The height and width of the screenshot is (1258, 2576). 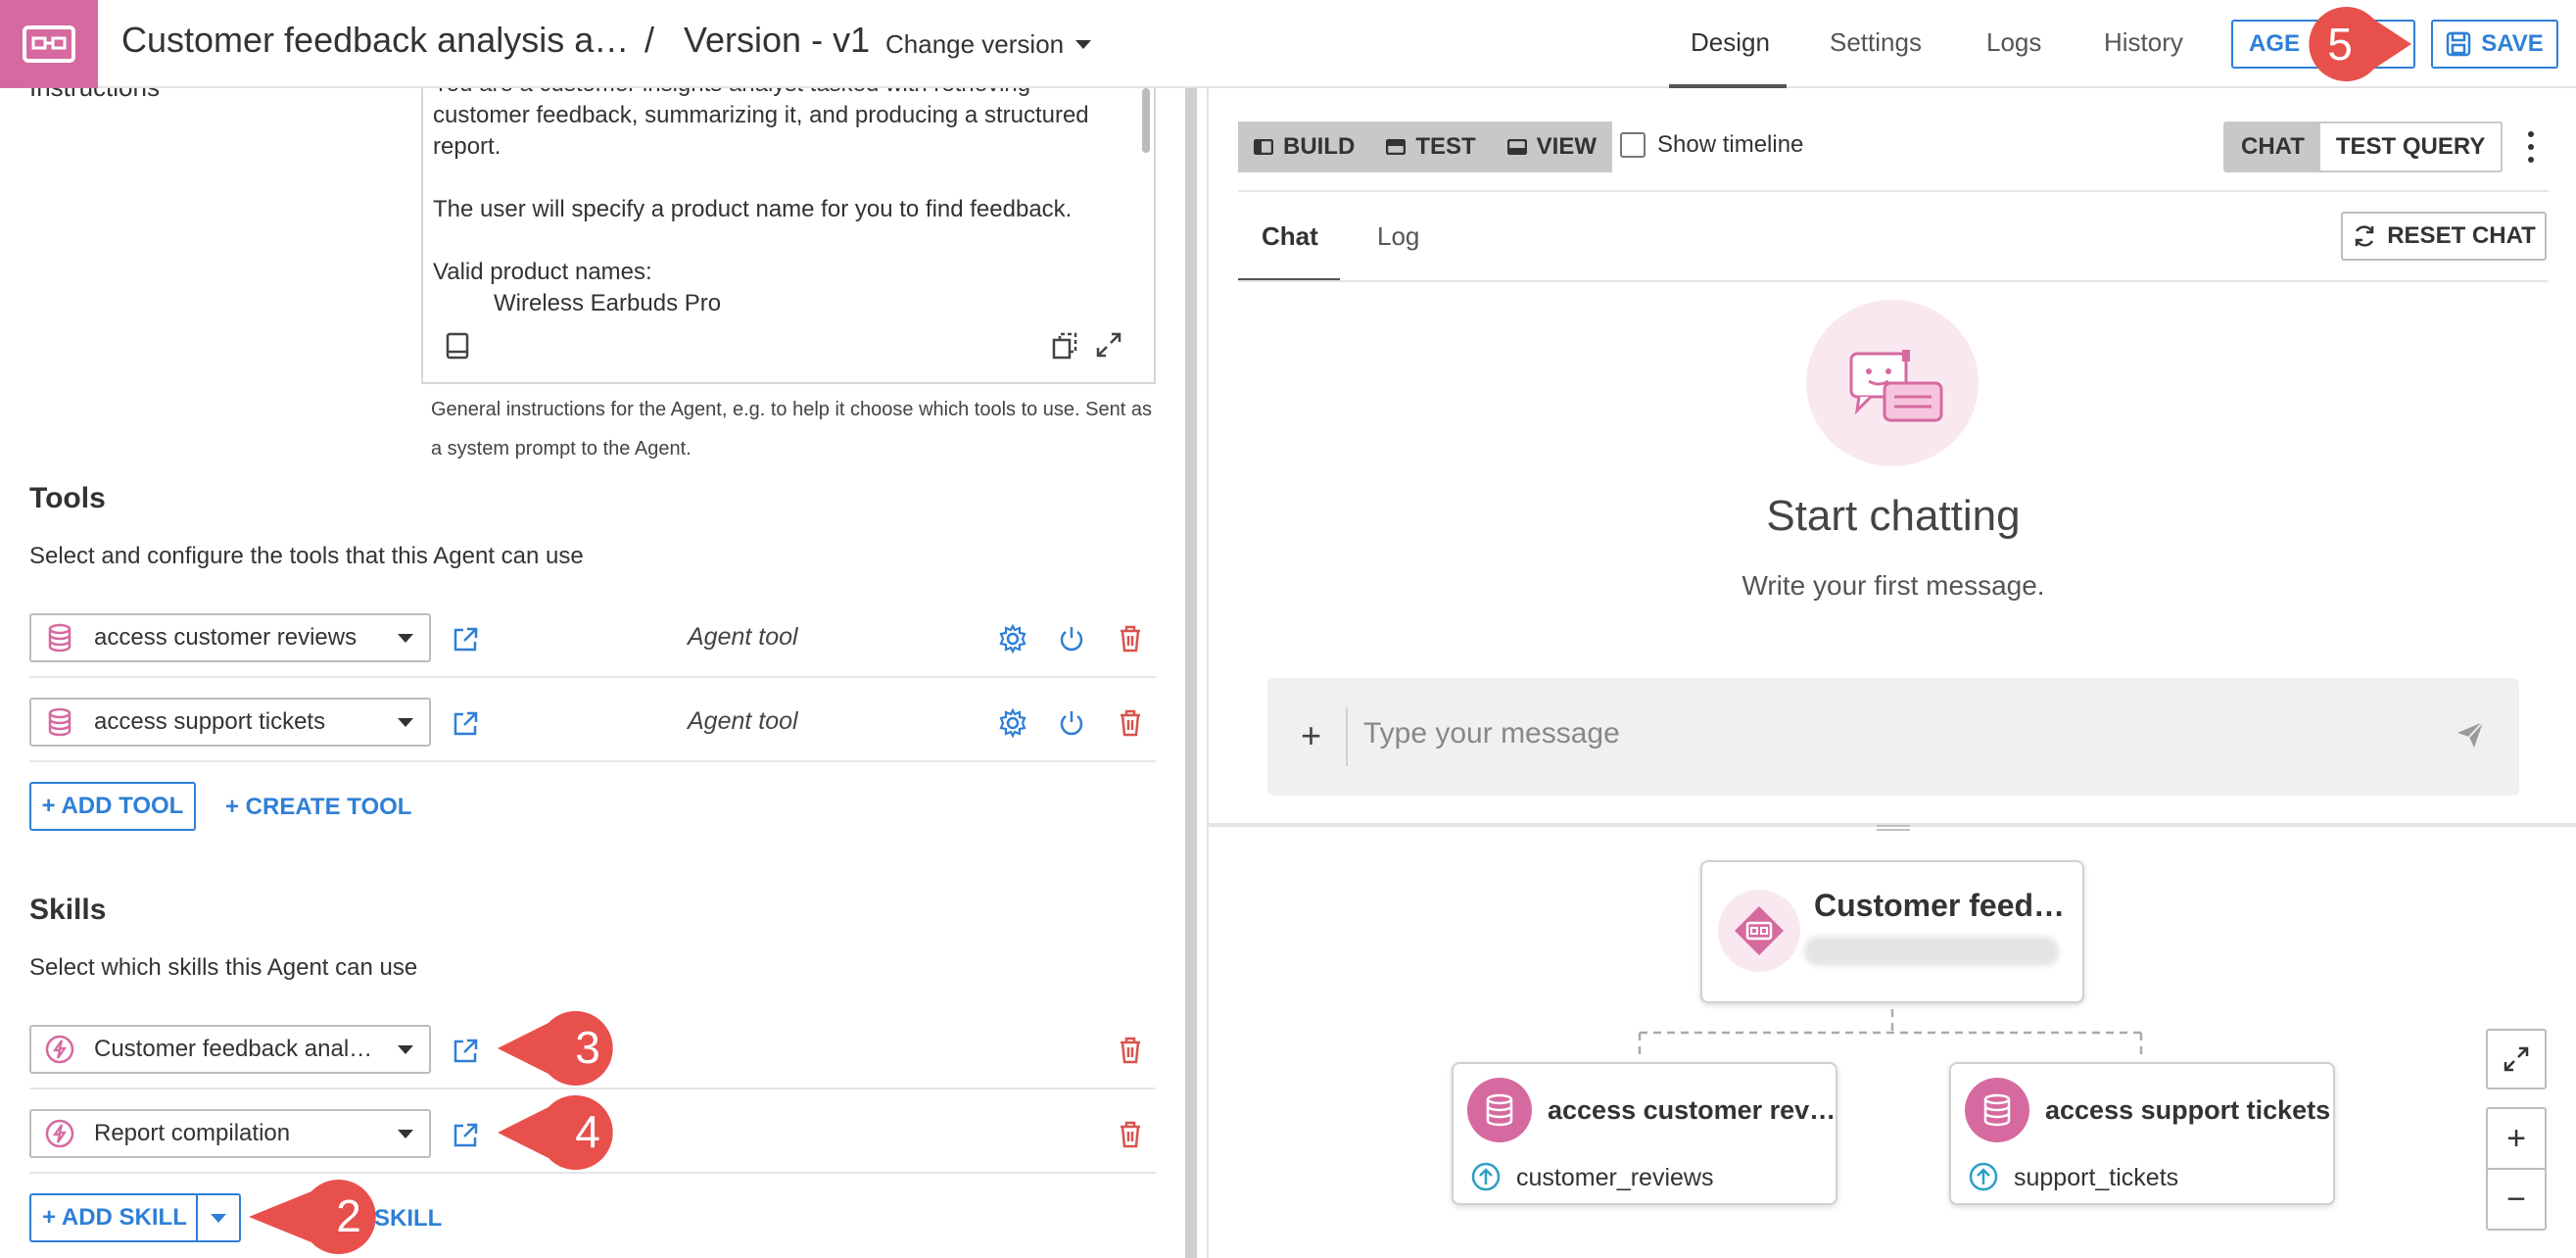 What do you see at coordinates (1876, 42) in the screenshot?
I see `tab-settings: Settings` at bounding box center [1876, 42].